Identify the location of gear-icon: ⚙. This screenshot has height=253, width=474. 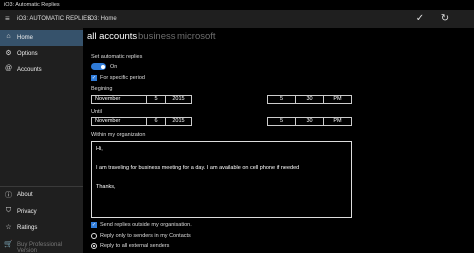
(8, 53).